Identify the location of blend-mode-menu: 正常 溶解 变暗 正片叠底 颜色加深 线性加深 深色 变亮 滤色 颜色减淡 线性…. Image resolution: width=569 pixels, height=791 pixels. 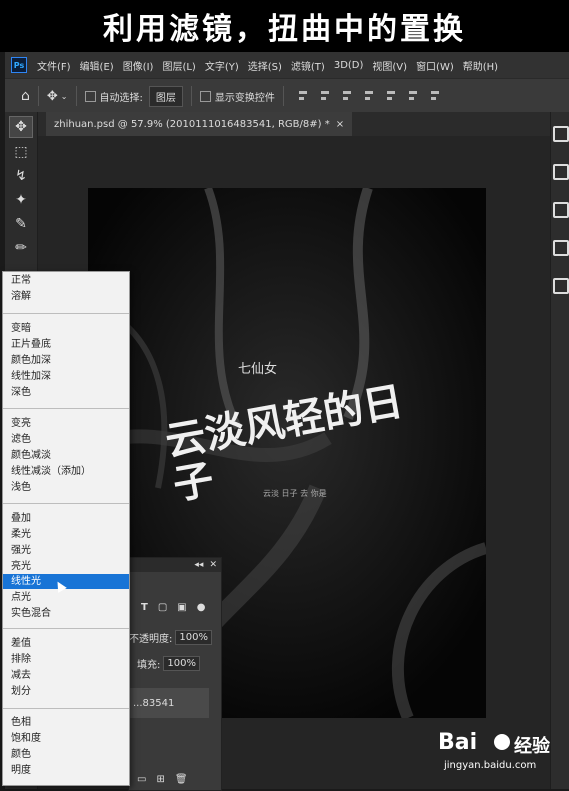
(66, 528).